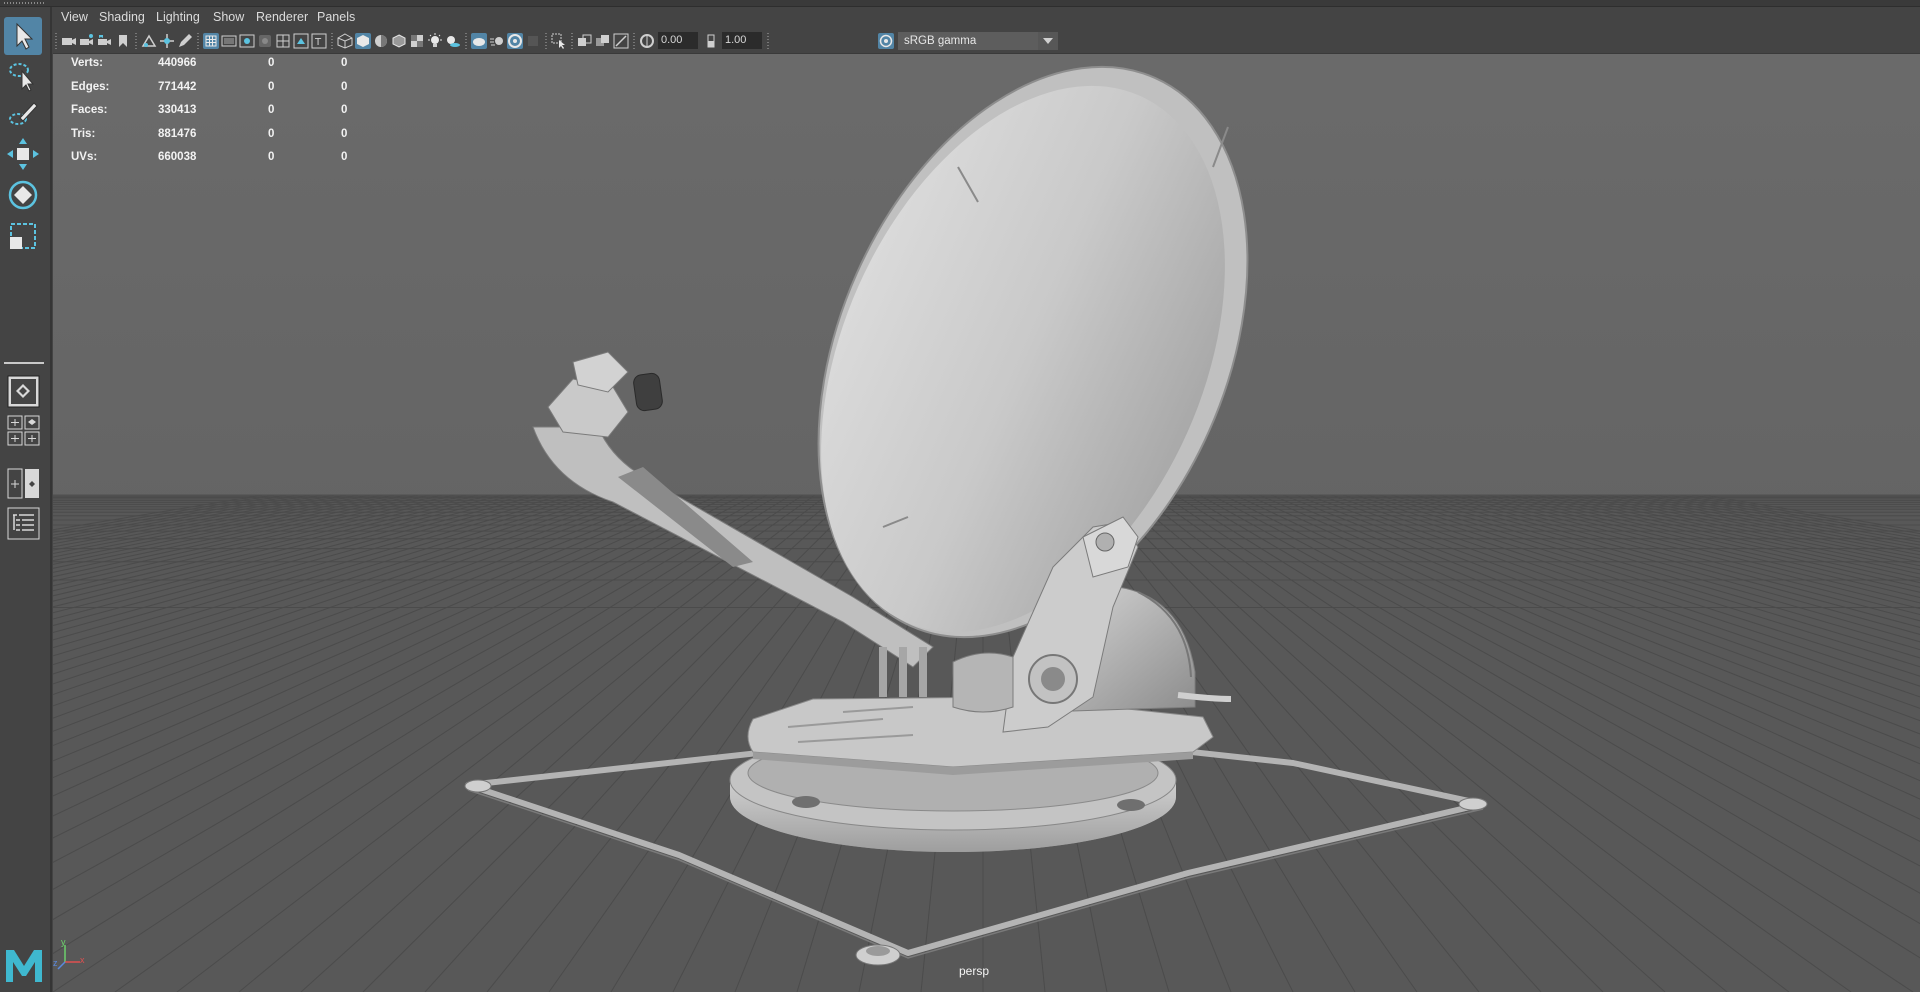  What do you see at coordinates (417, 41) in the screenshot?
I see `textured-icon` at bounding box center [417, 41].